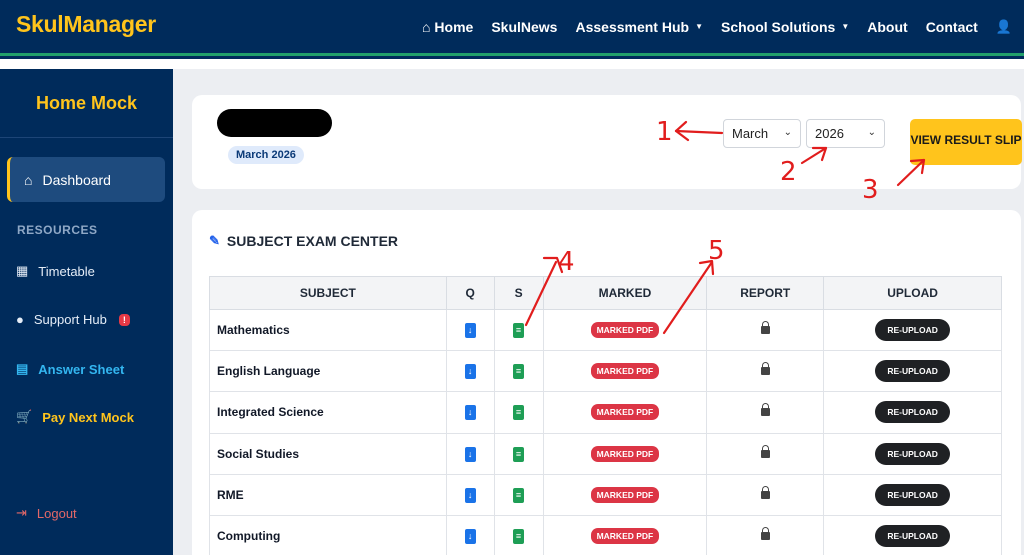 The image size is (1024, 555). Describe the element at coordinates (266, 155) in the screenshot. I see `period-chip: March 2026` at that location.